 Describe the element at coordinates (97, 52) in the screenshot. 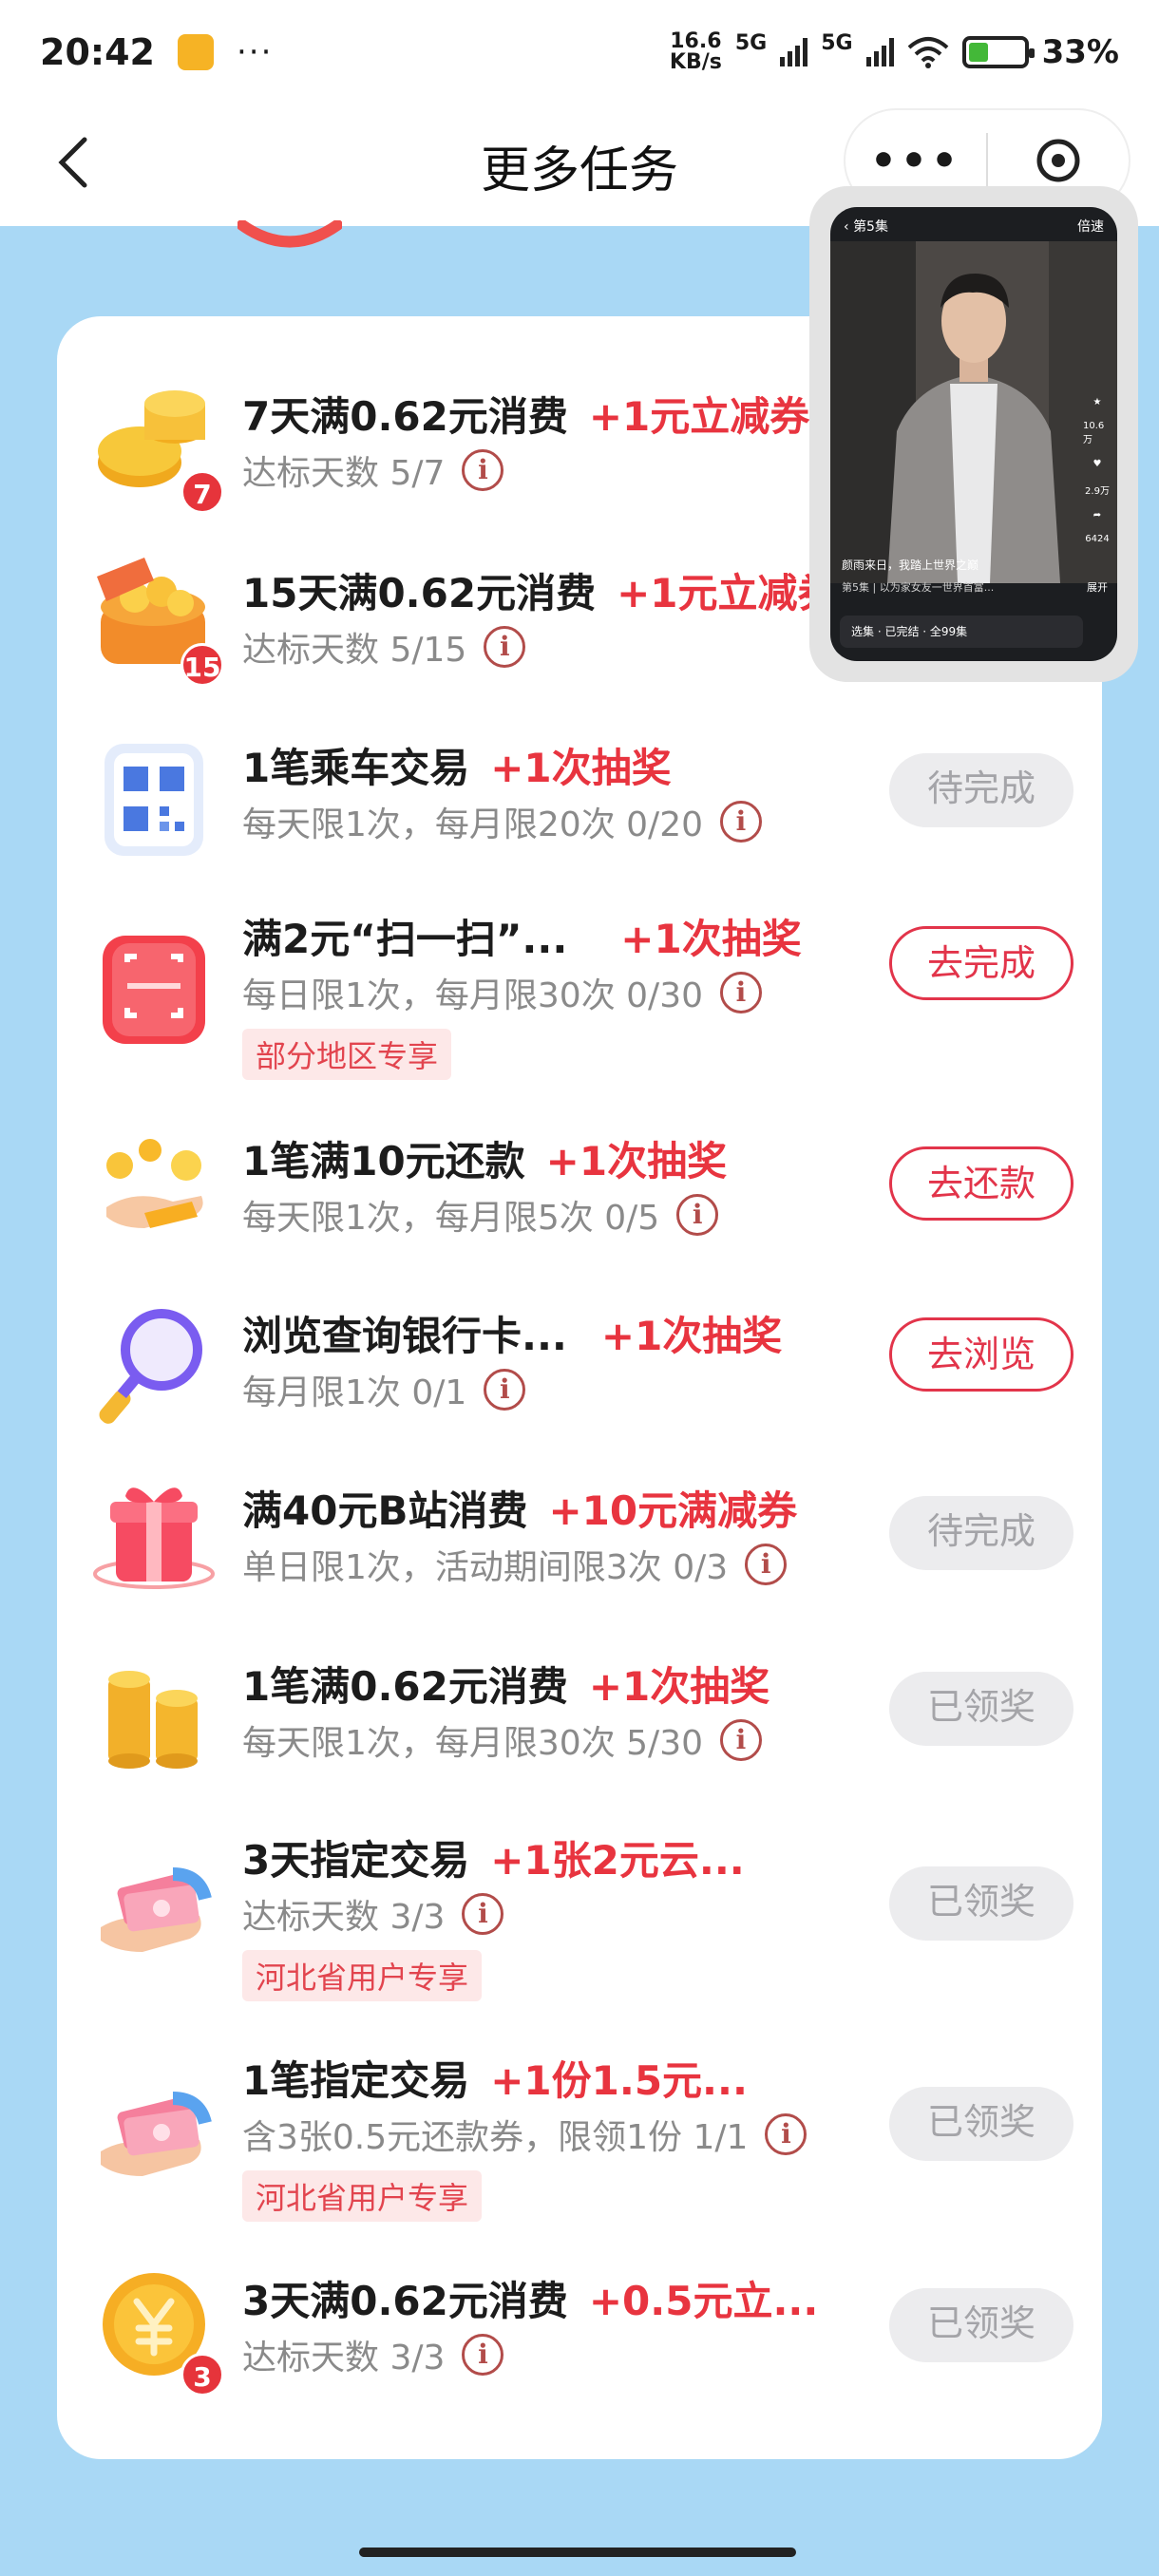

I see `status-time: 20:42` at that location.